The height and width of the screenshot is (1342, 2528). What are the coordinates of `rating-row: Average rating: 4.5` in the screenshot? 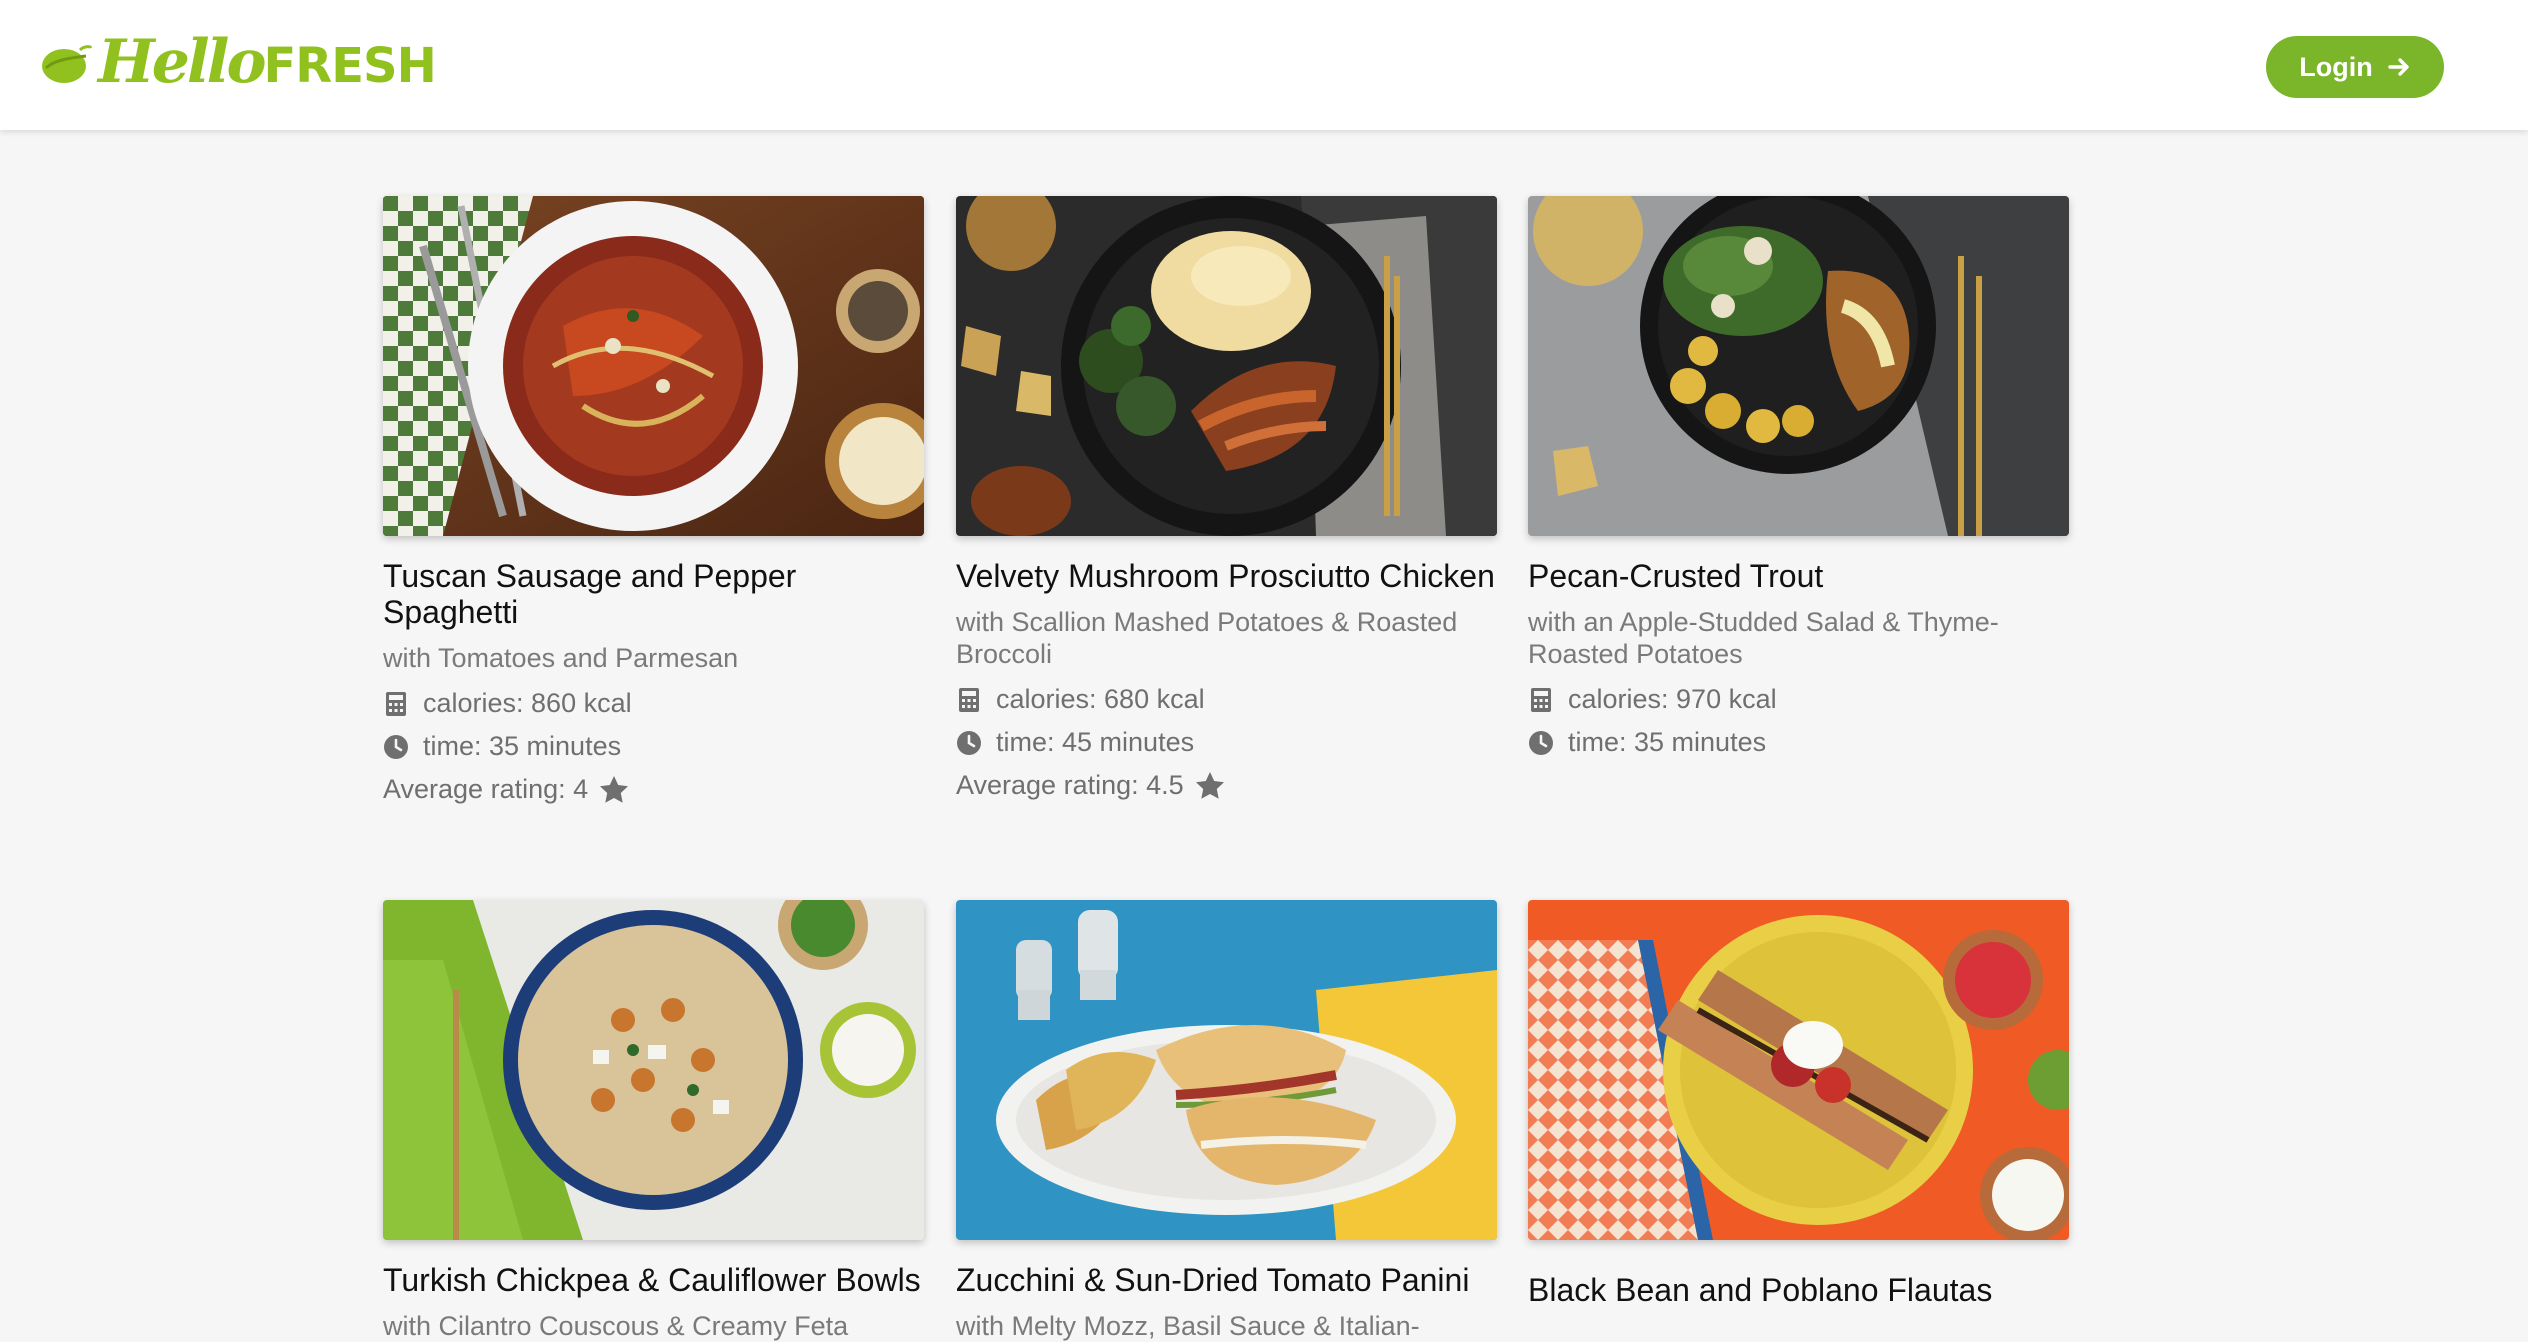 It's located at (1226, 785).